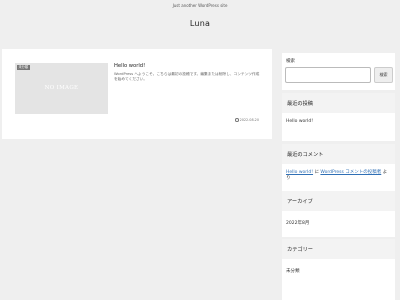  What do you see at coordinates (338, 214) in the screenshot?
I see `archives-widget: アーカイブ 2022年8月` at bounding box center [338, 214].